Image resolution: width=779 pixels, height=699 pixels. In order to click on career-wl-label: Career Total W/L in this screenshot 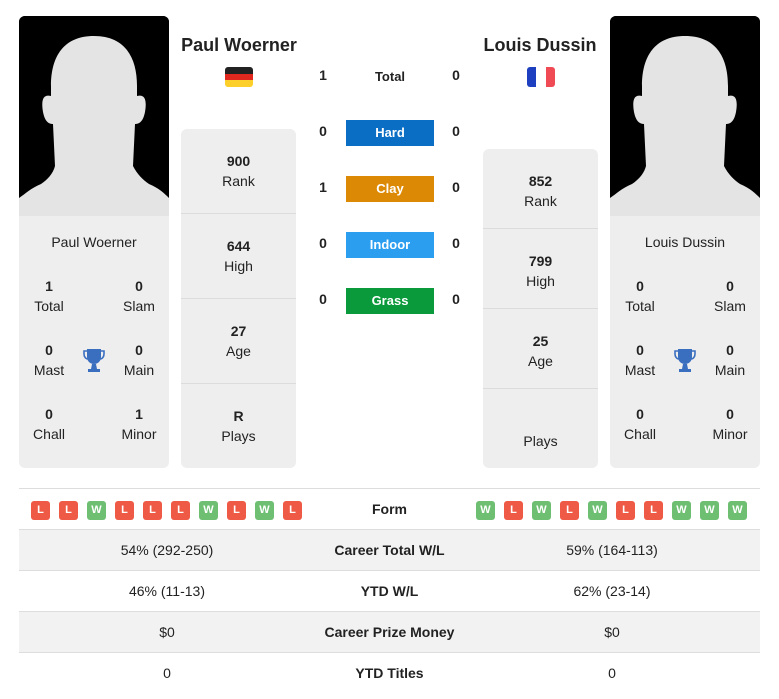, I will do `click(389, 550)`.